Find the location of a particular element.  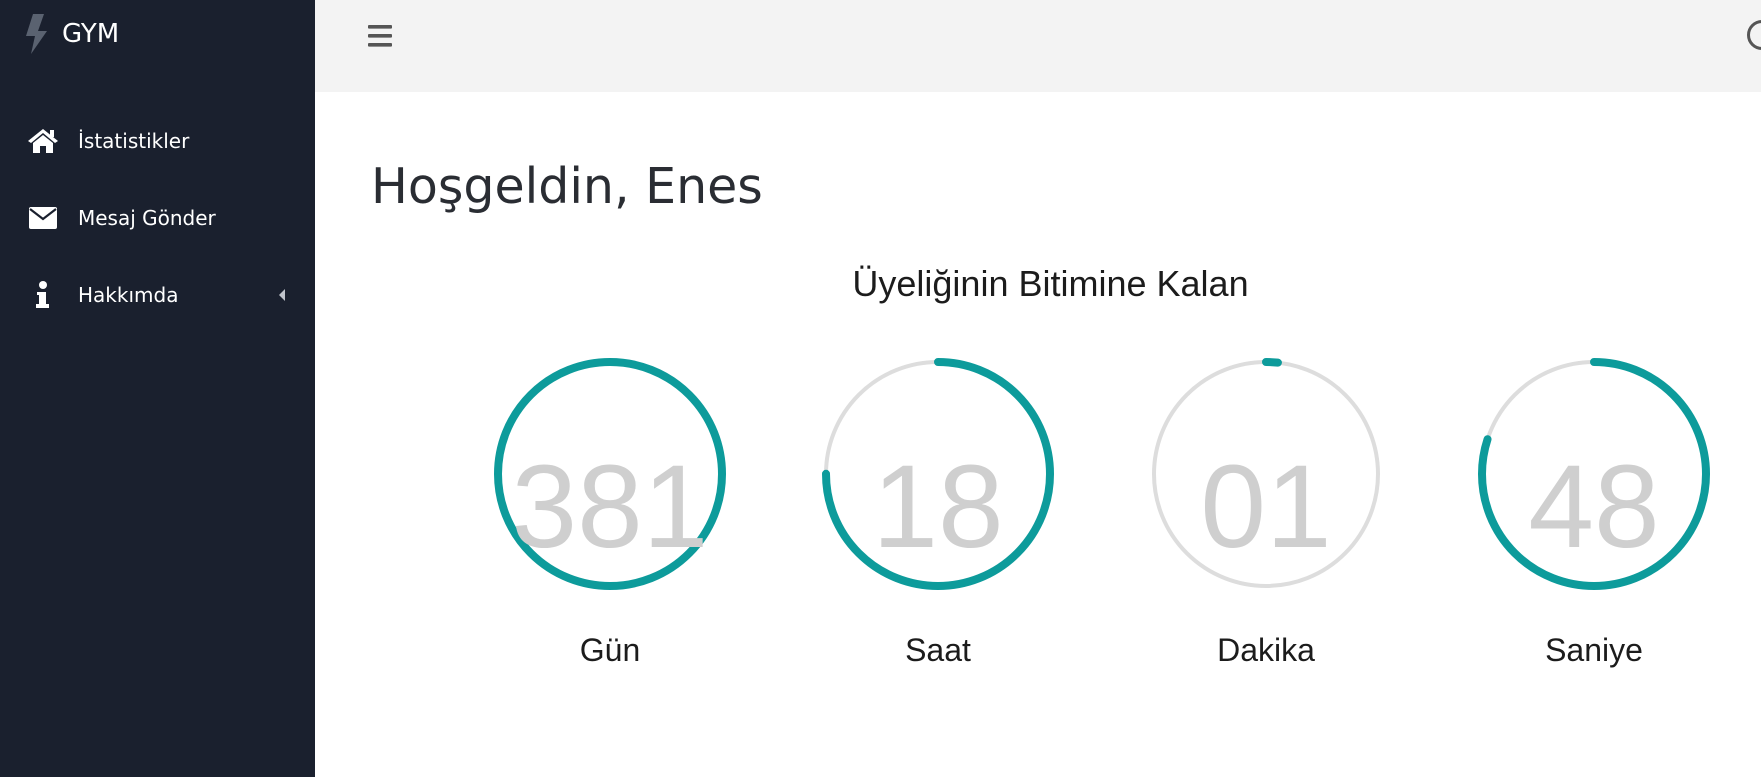

caret-left-icon is located at coordinates (282, 294).